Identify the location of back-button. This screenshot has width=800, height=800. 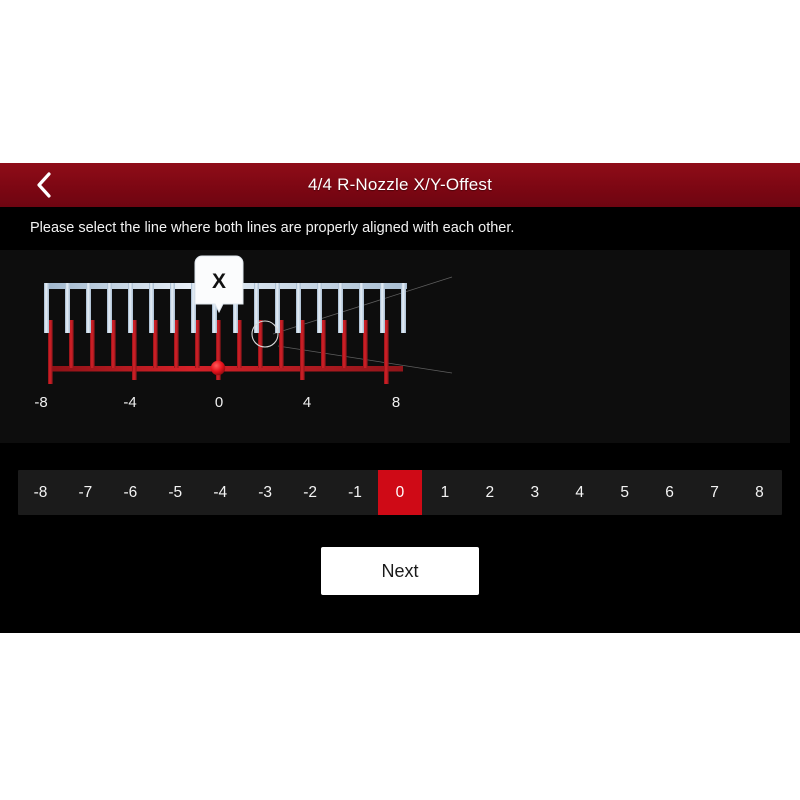
(44, 185).